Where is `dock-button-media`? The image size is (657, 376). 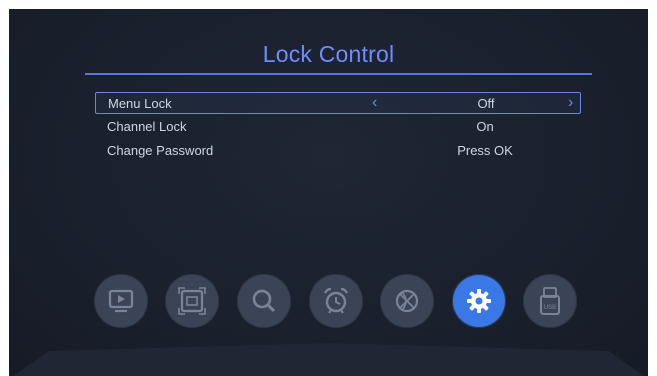
dock-button-media is located at coordinates (121, 301).